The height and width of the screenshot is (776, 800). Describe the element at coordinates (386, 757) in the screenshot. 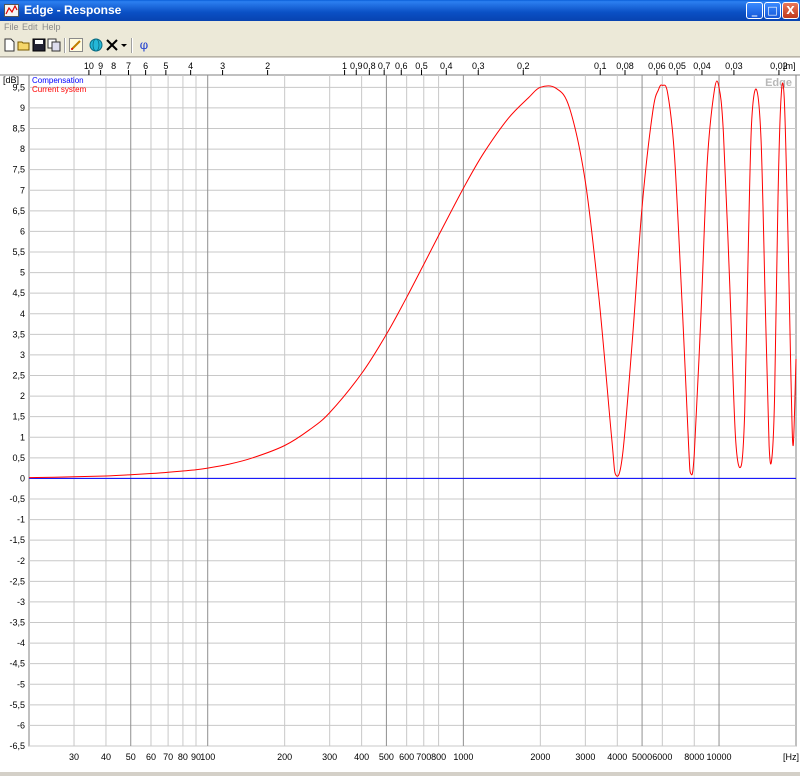

I see `x-tick-label: 500` at that location.